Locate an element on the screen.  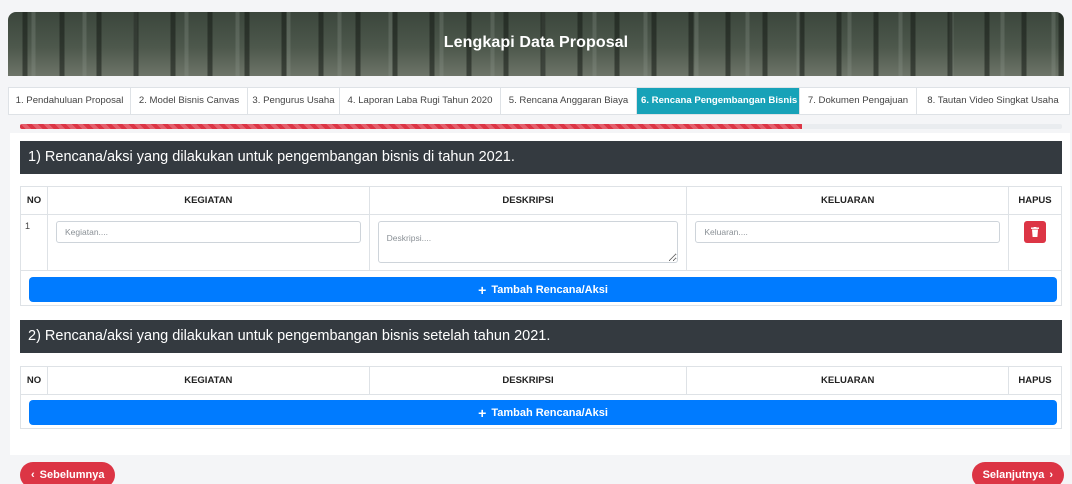
progress-bar is located at coordinates (541, 126).